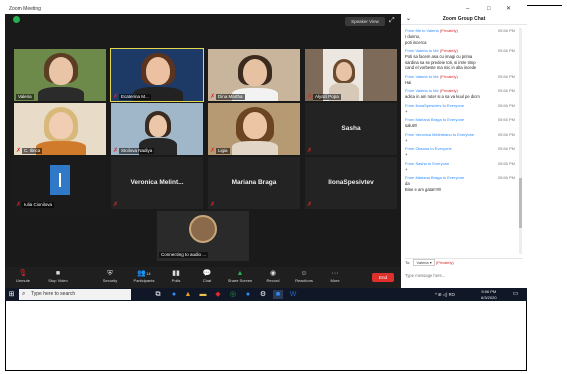  I want to click on shield-icon, so click(16, 19).